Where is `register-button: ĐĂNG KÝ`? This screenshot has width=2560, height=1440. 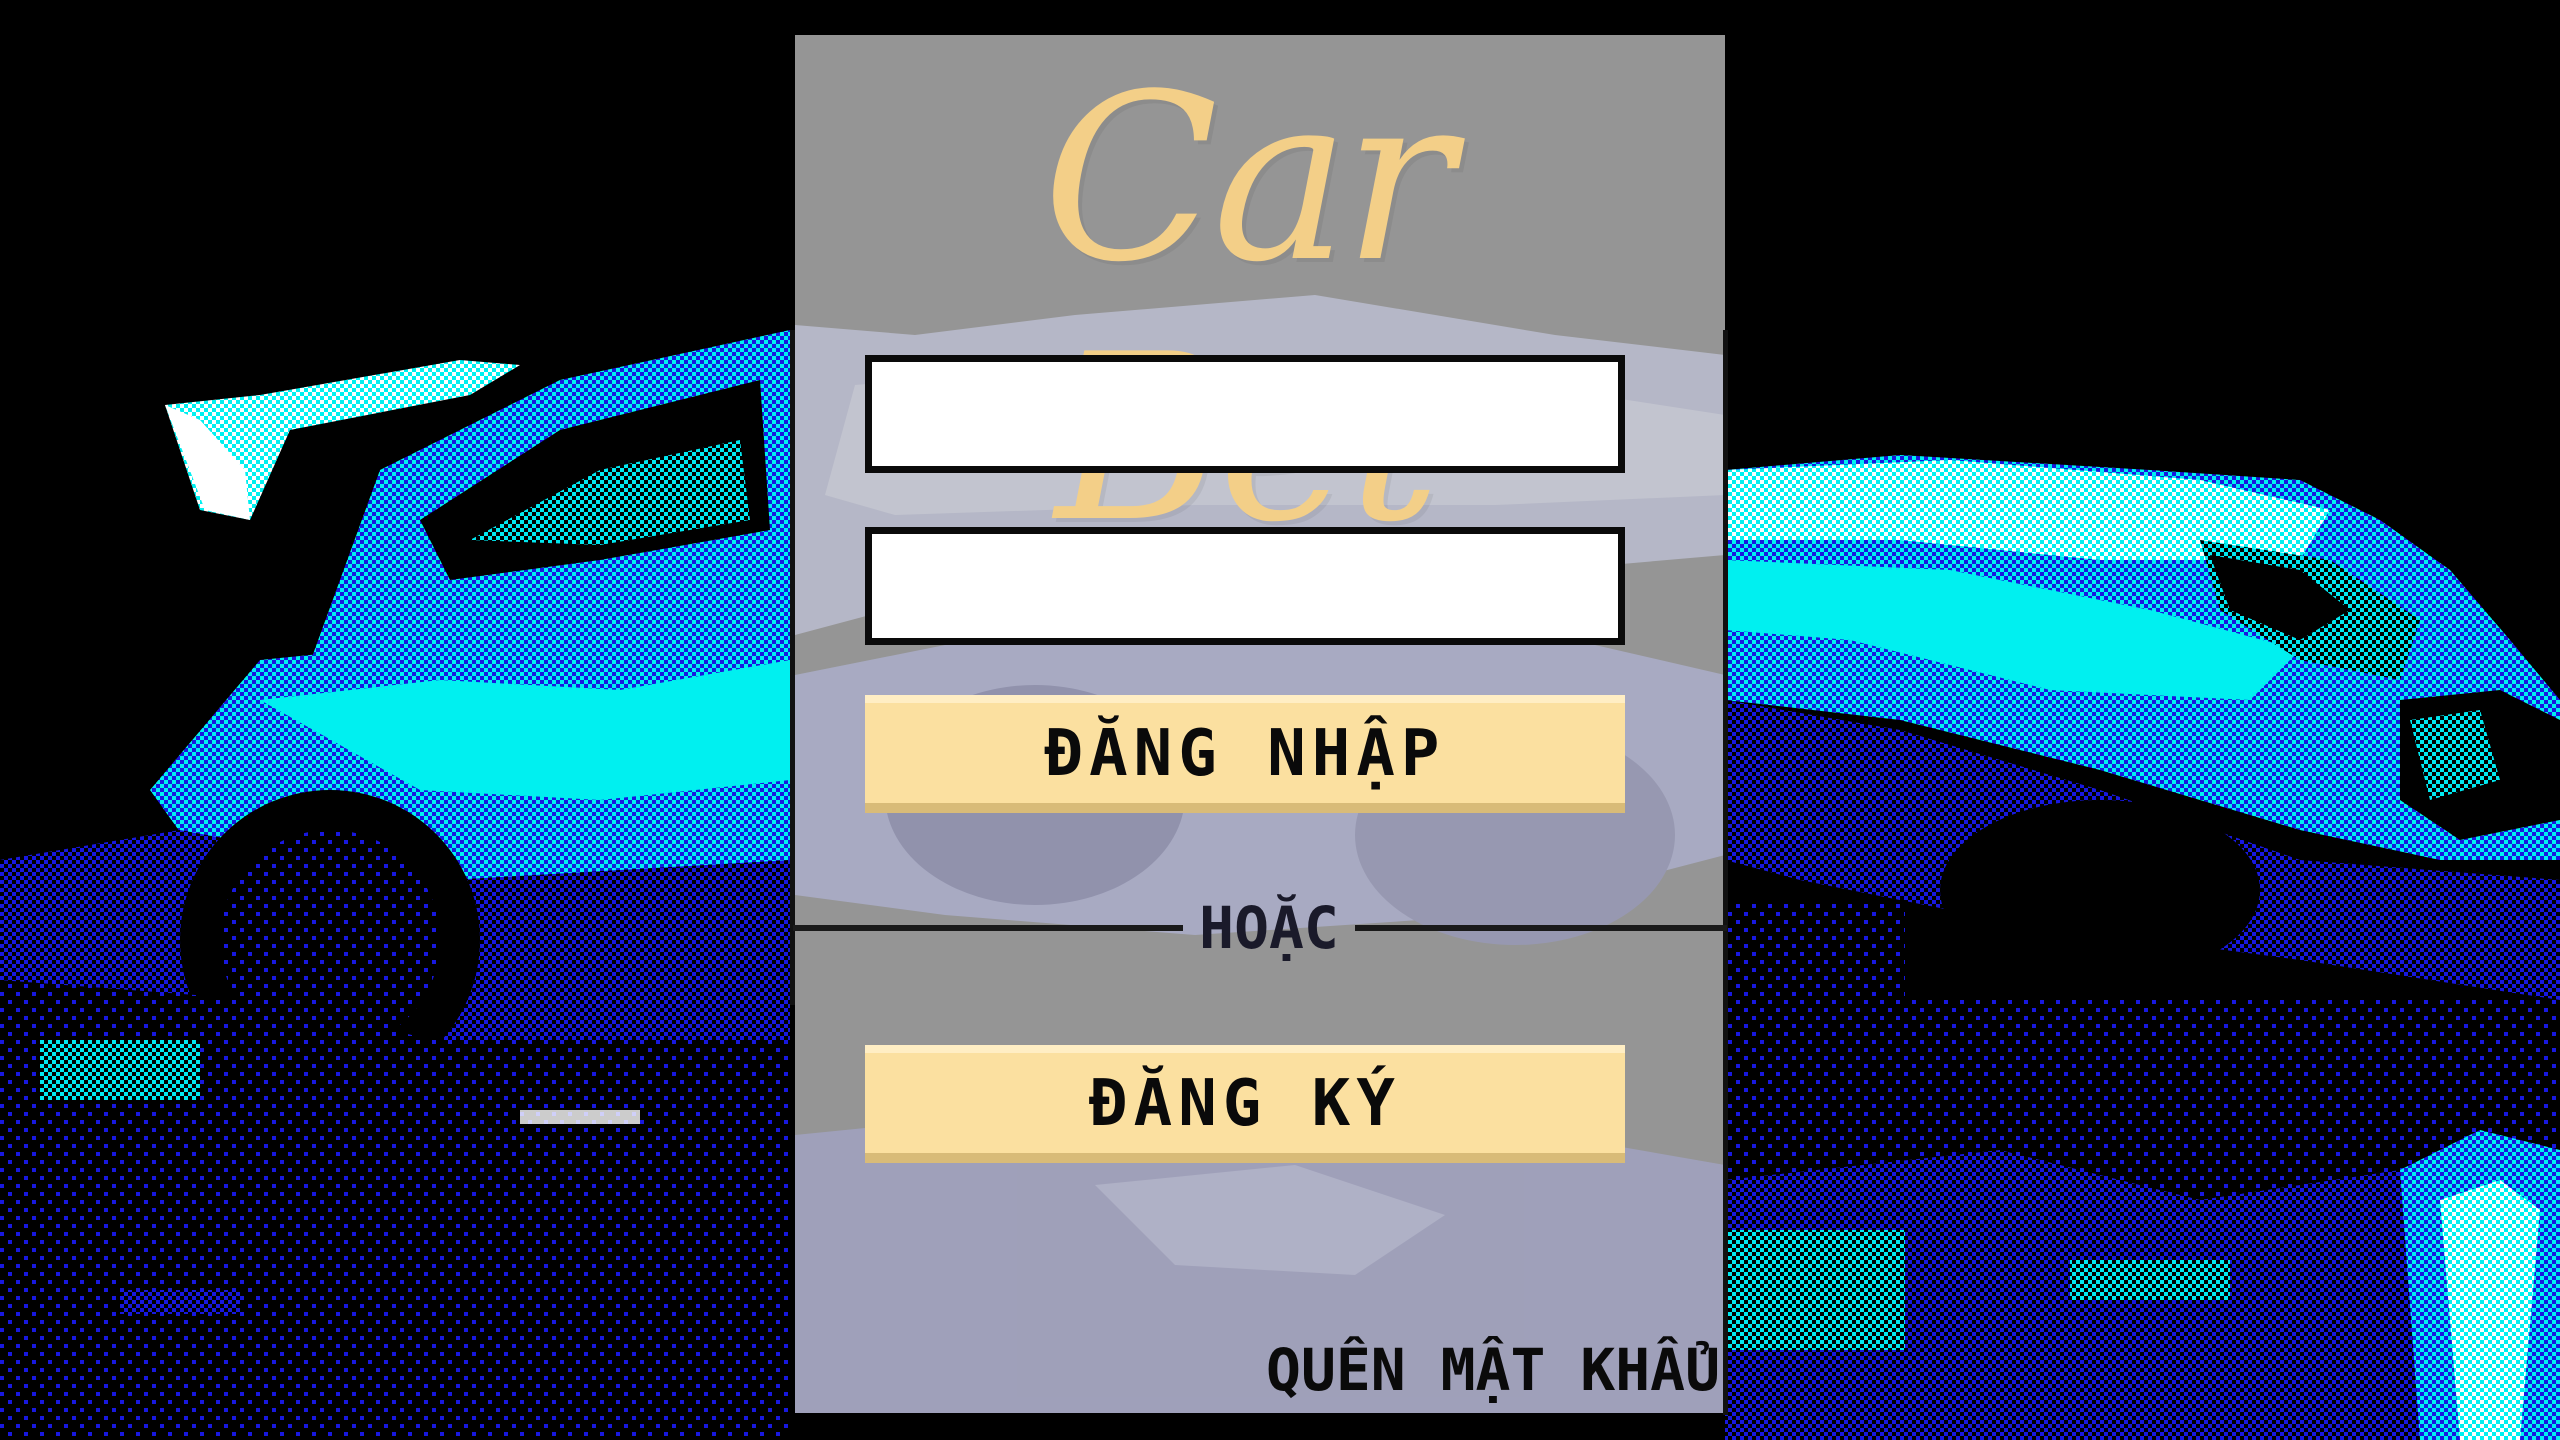 register-button: ĐĂNG KÝ is located at coordinates (1245, 1104).